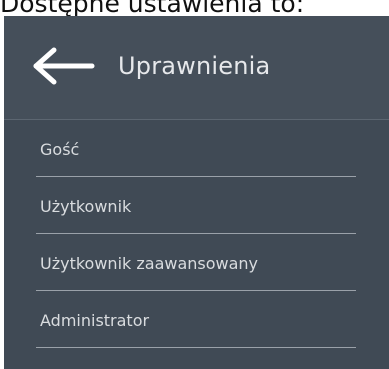  I want to click on option-label: Gość, so click(60, 149).